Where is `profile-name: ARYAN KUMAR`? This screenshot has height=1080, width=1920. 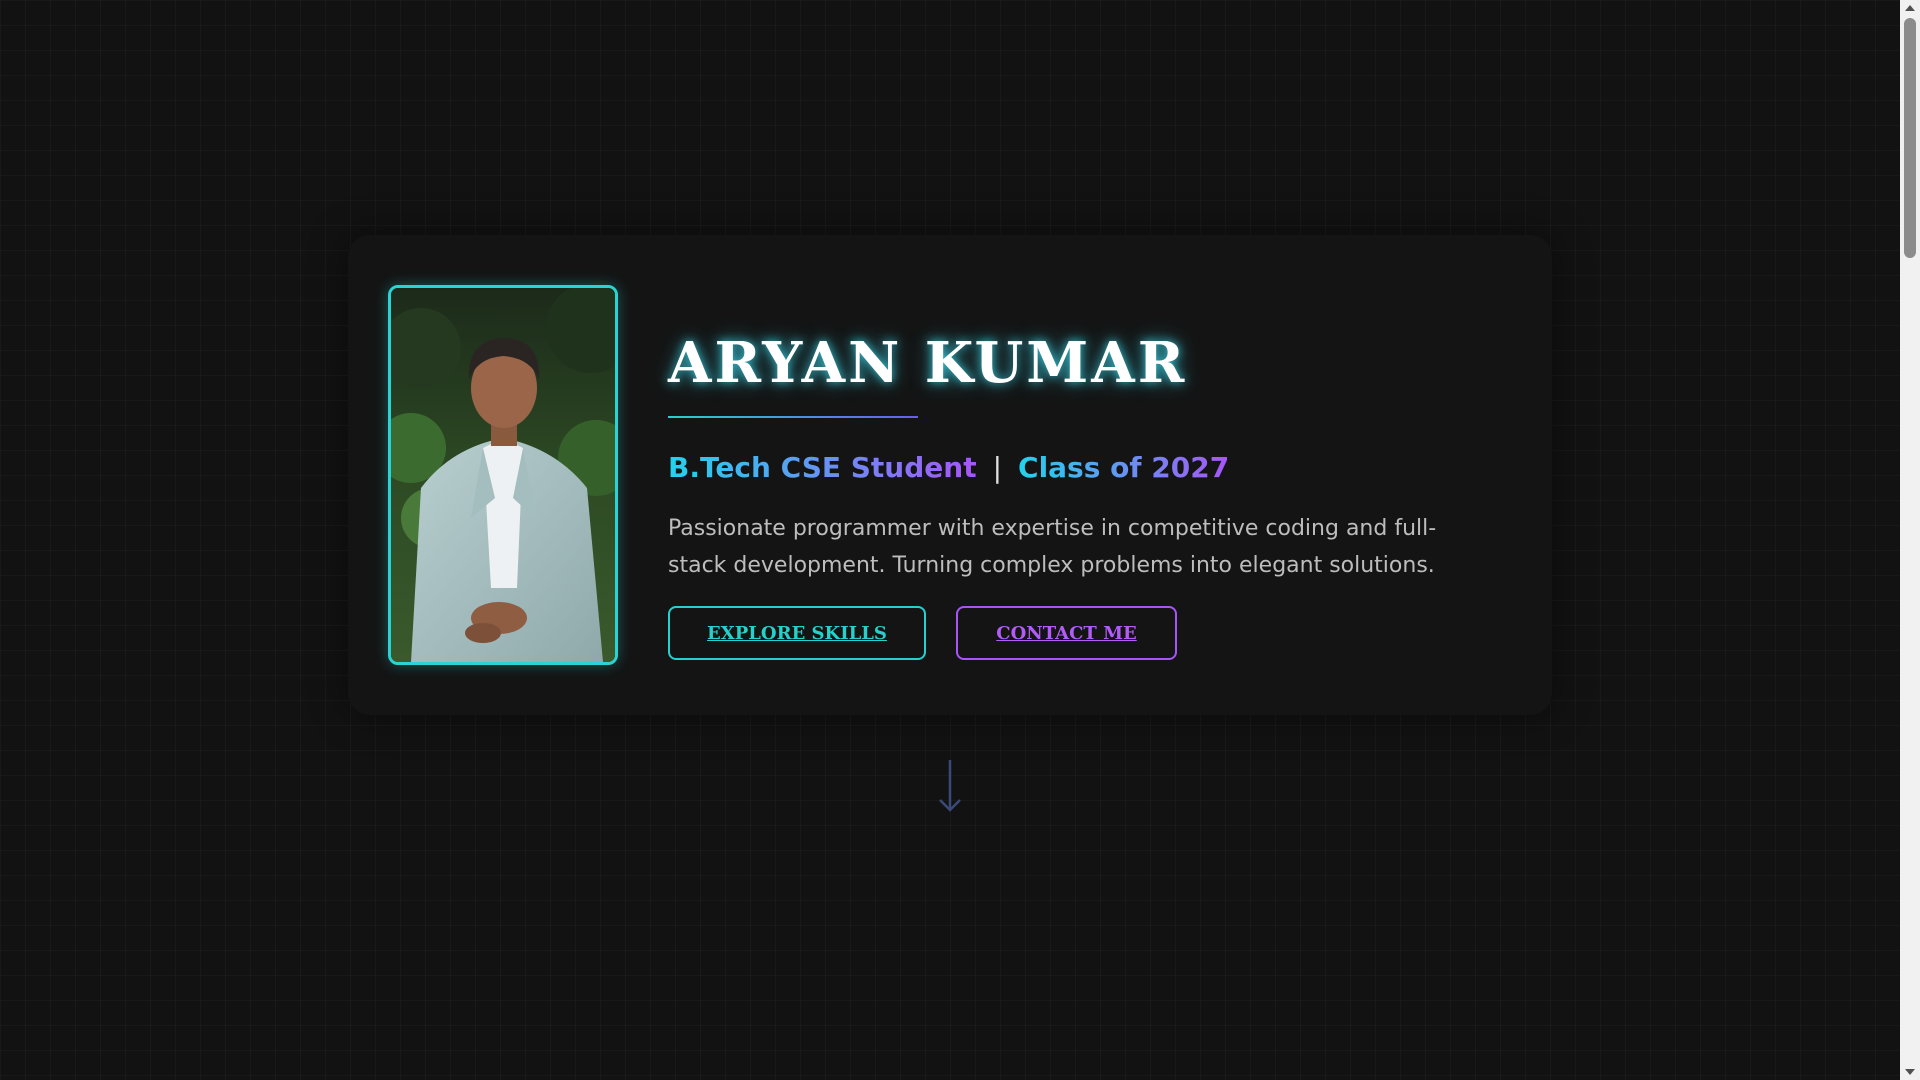
profile-name: ARYAN KUMAR is located at coordinates (928, 363).